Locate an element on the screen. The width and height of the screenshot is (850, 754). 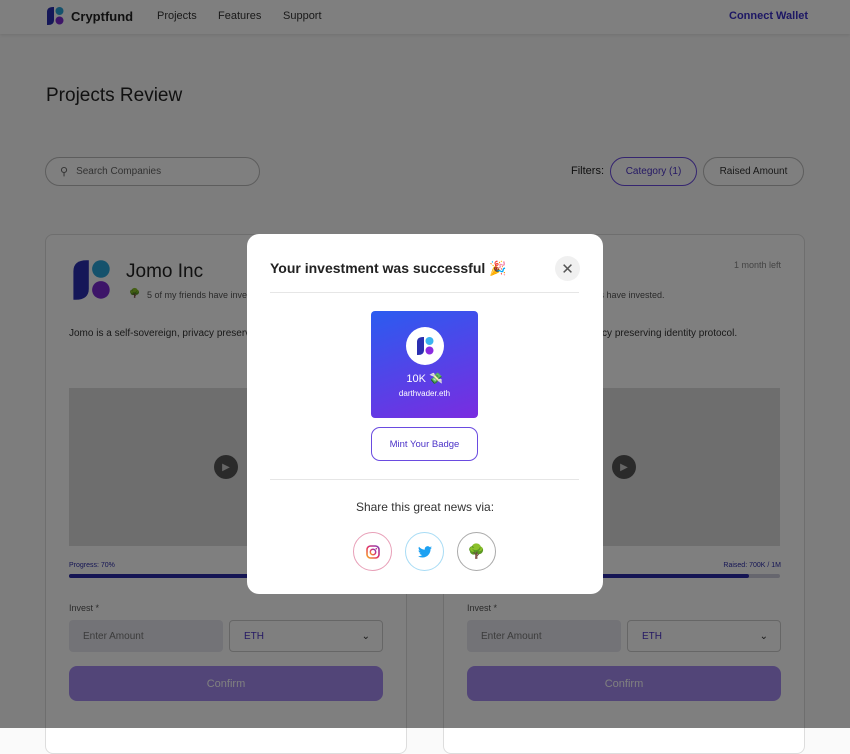
twitter-icon is located at coordinates (424, 551).